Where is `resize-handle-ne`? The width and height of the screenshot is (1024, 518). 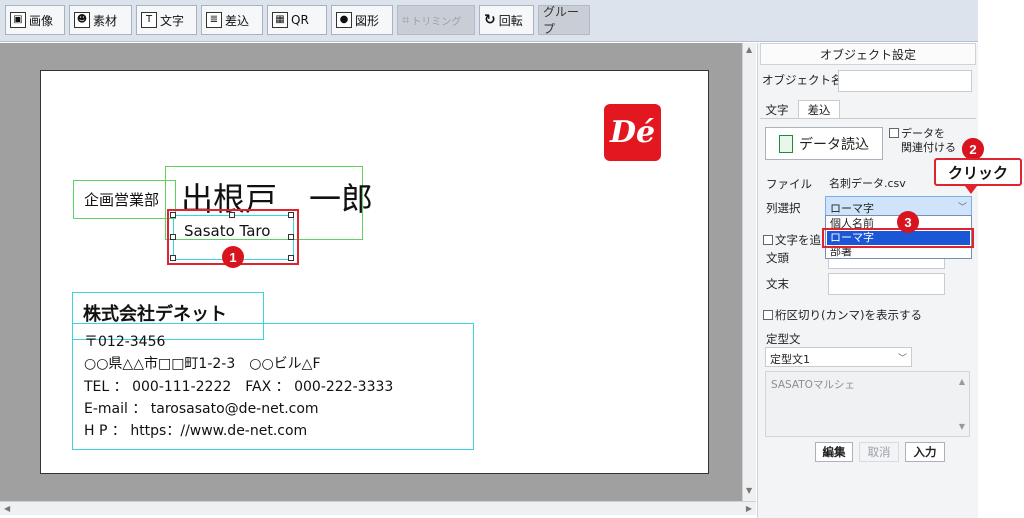 resize-handle-ne is located at coordinates (291, 215).